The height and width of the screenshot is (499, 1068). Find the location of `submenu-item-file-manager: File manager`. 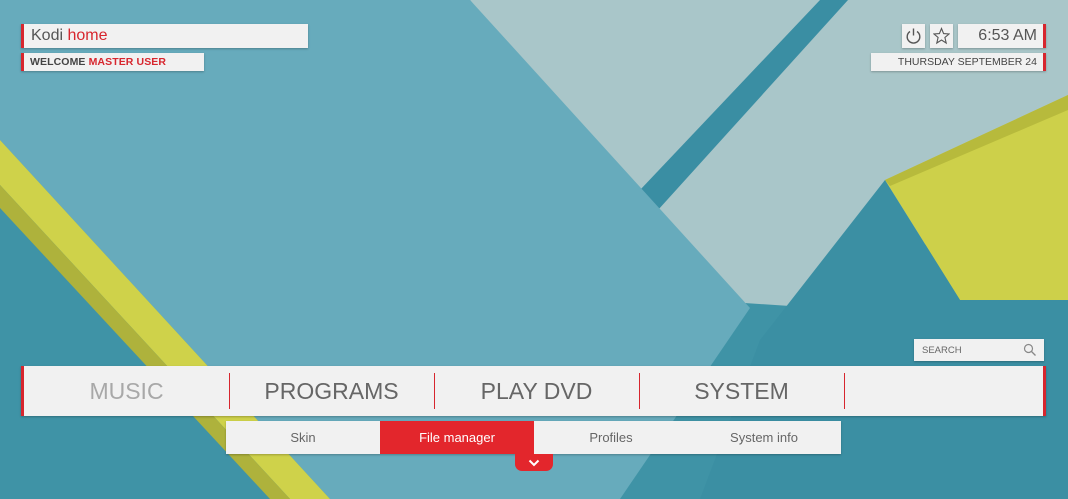

submenu-item-file-manager: File manager is located at coordinates (457, 437).